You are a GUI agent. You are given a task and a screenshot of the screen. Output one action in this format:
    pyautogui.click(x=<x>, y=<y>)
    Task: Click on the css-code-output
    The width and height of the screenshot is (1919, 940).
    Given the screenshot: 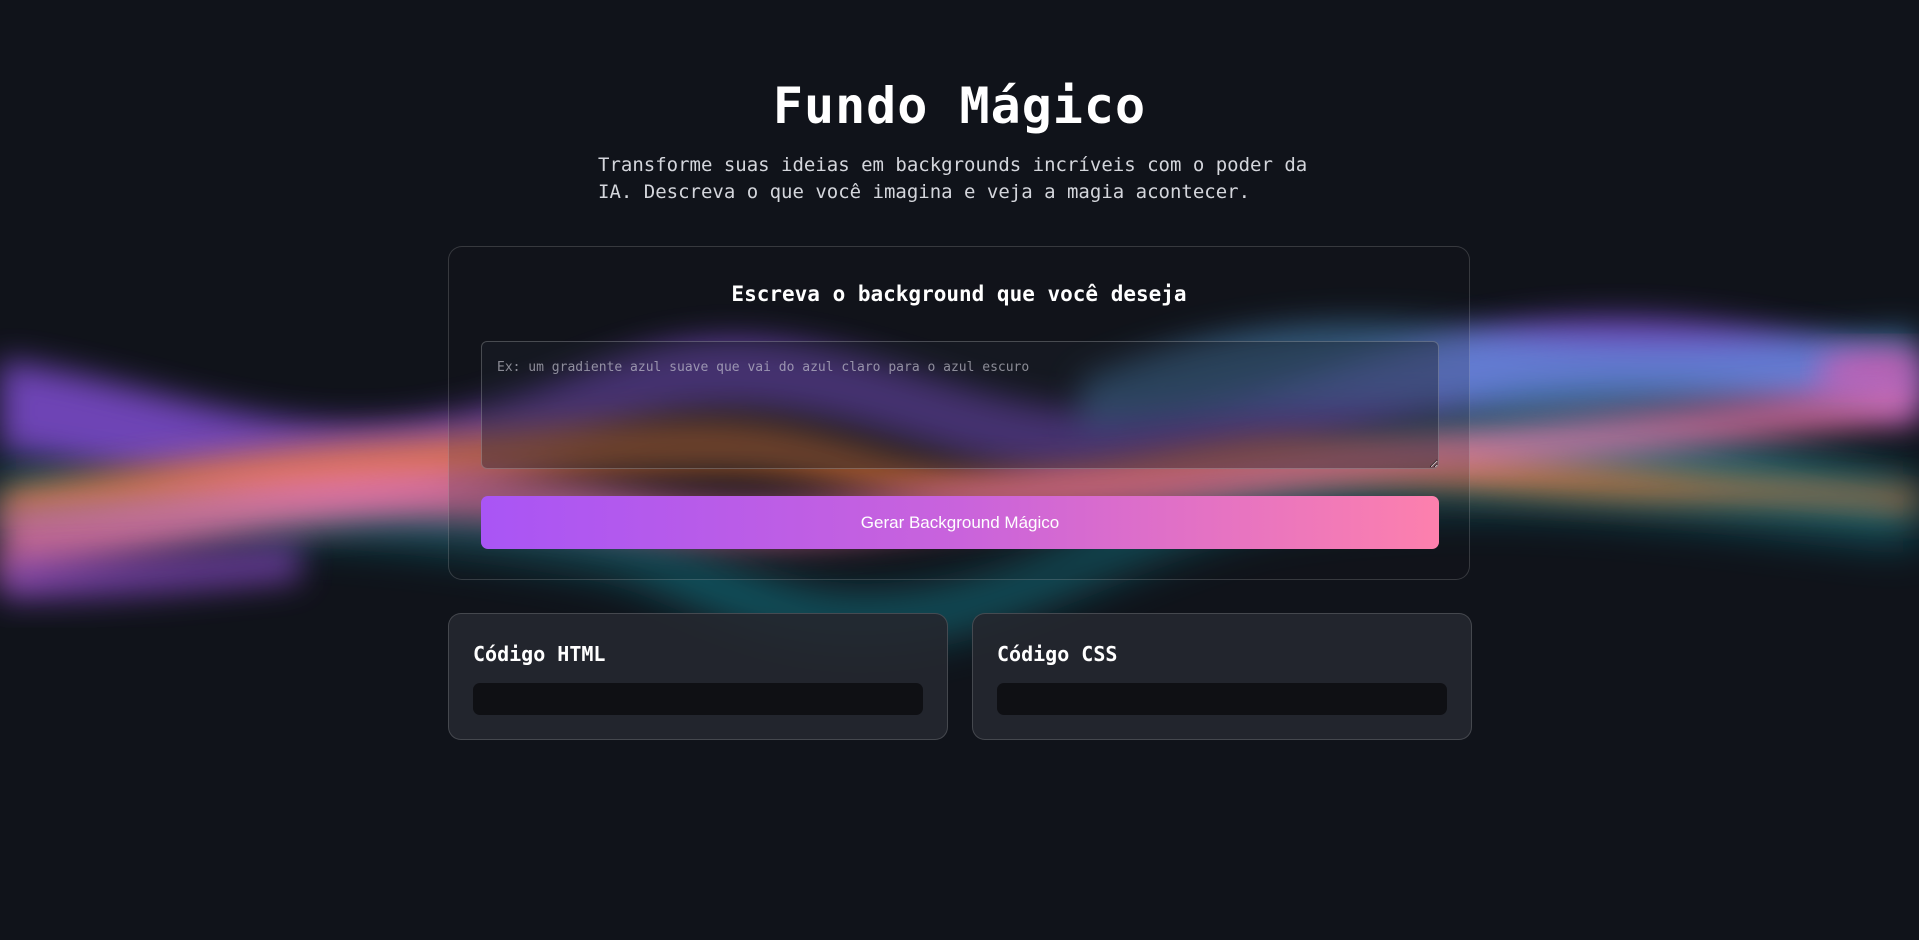 What is the action you would take?
    pyautogui.click(x=1222, y=699)
    